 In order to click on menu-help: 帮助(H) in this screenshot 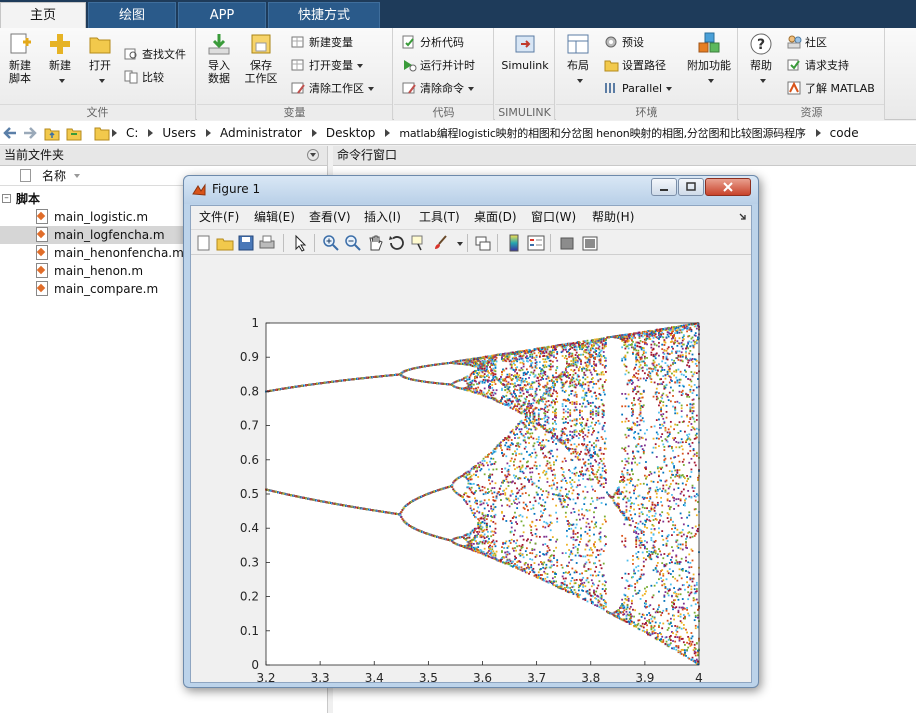, I will do `click(613, 217)`.